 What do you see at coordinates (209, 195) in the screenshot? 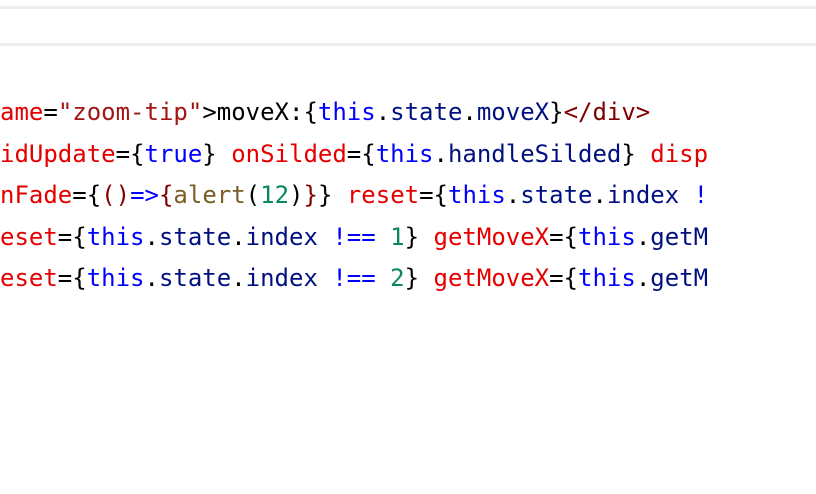
I see `code-token-function: alert` at bounding box center [209, 195].